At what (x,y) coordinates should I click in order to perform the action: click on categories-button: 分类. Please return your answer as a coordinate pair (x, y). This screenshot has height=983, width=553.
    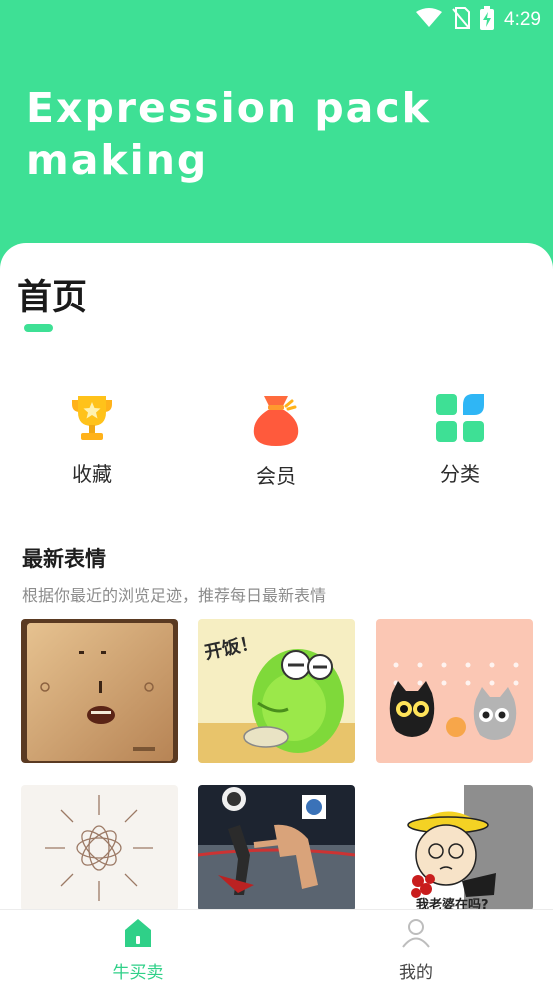
    Looking at the image, I should click on (460, 437).